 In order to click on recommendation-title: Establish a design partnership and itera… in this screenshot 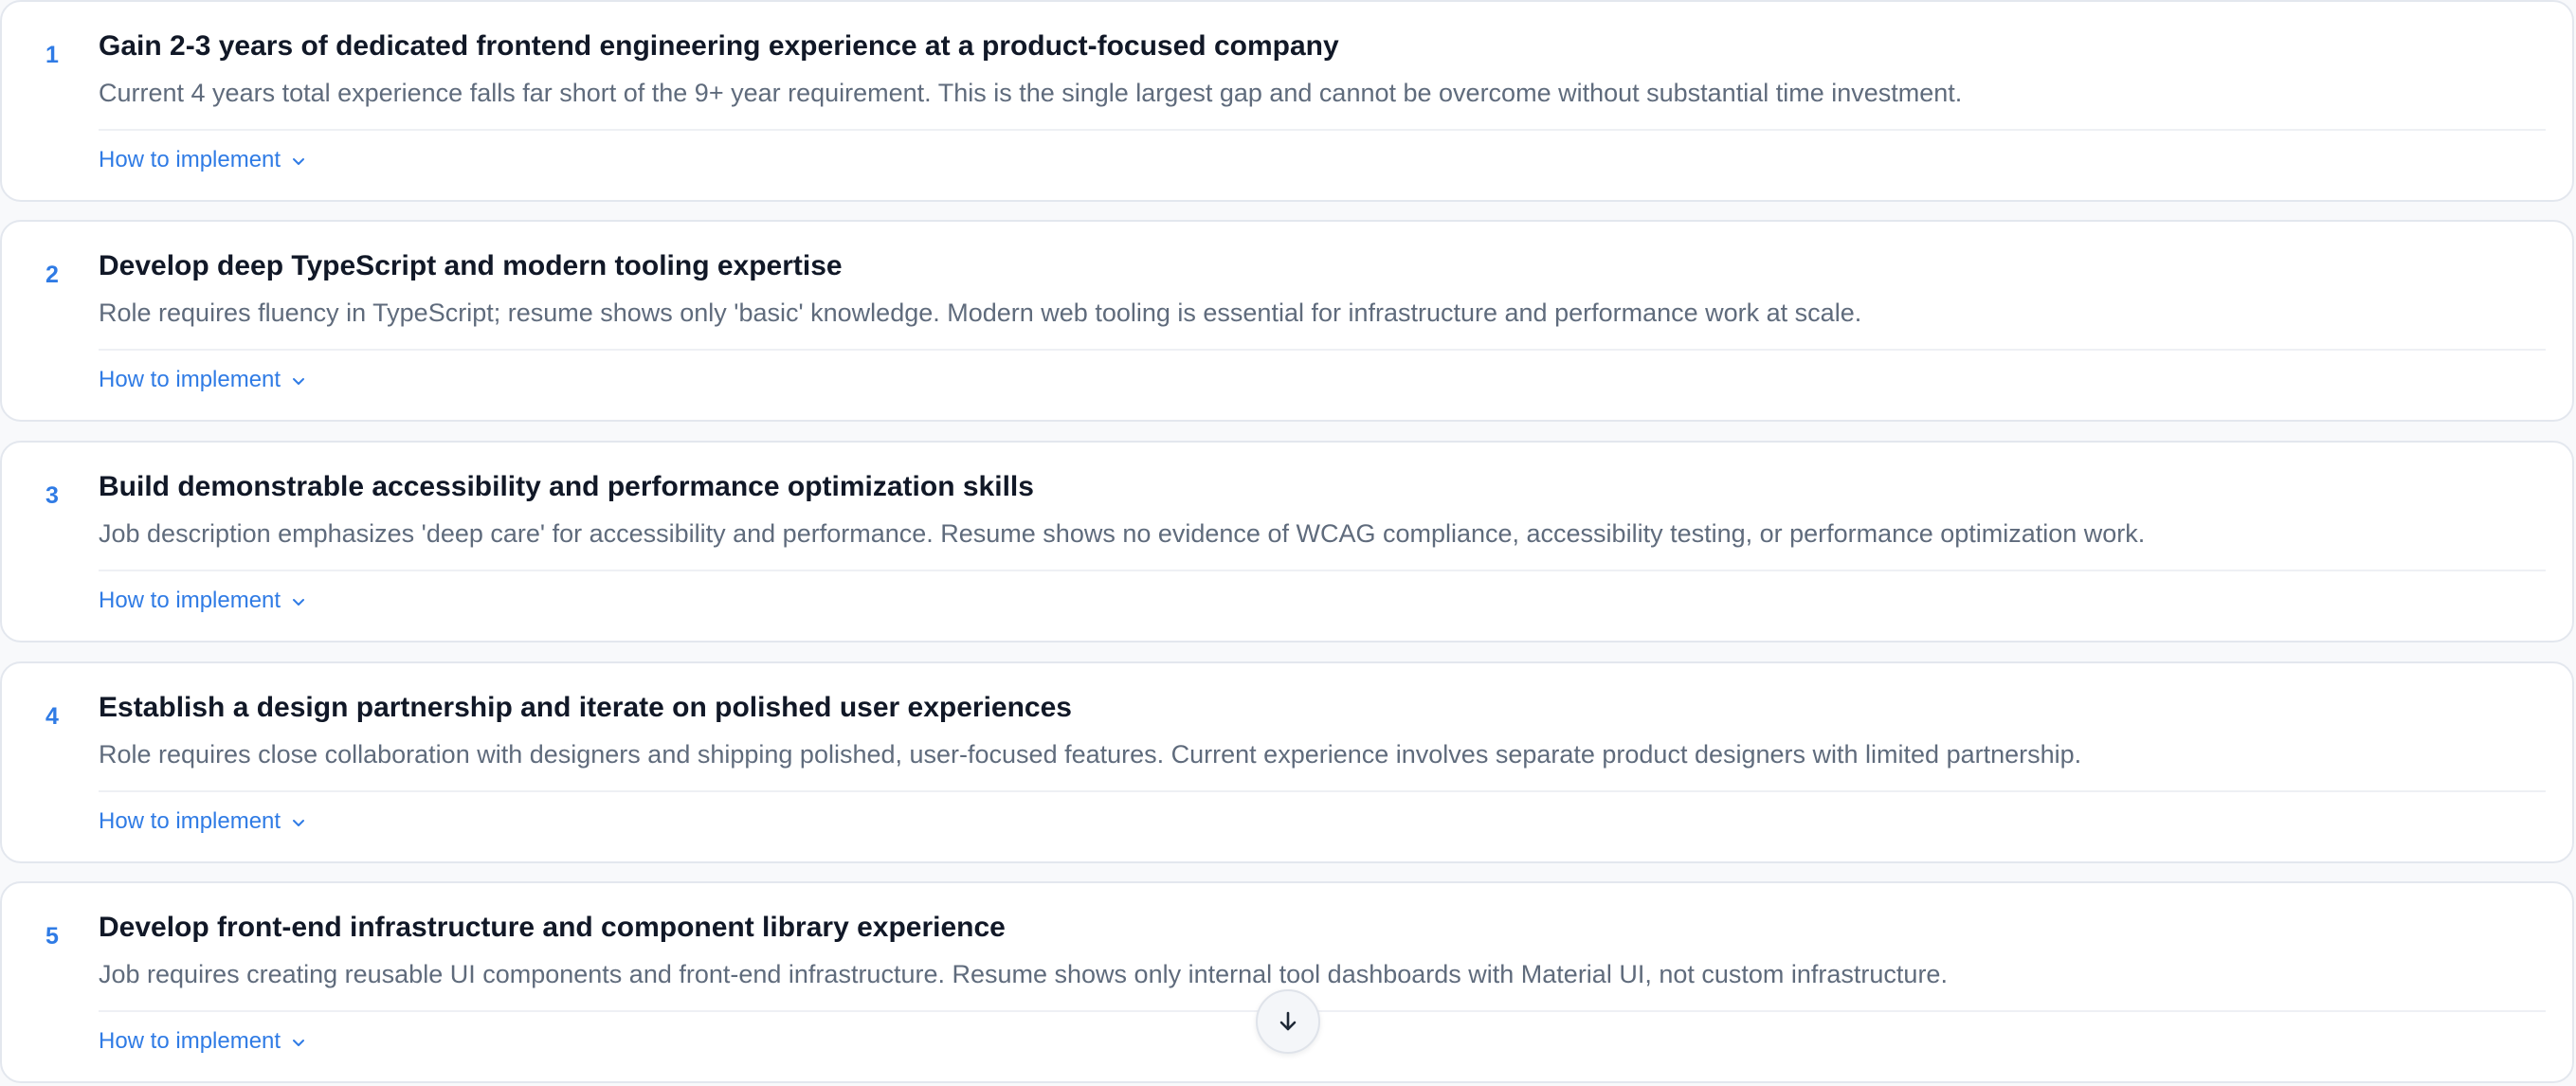, I will do `click(585, 707)`.